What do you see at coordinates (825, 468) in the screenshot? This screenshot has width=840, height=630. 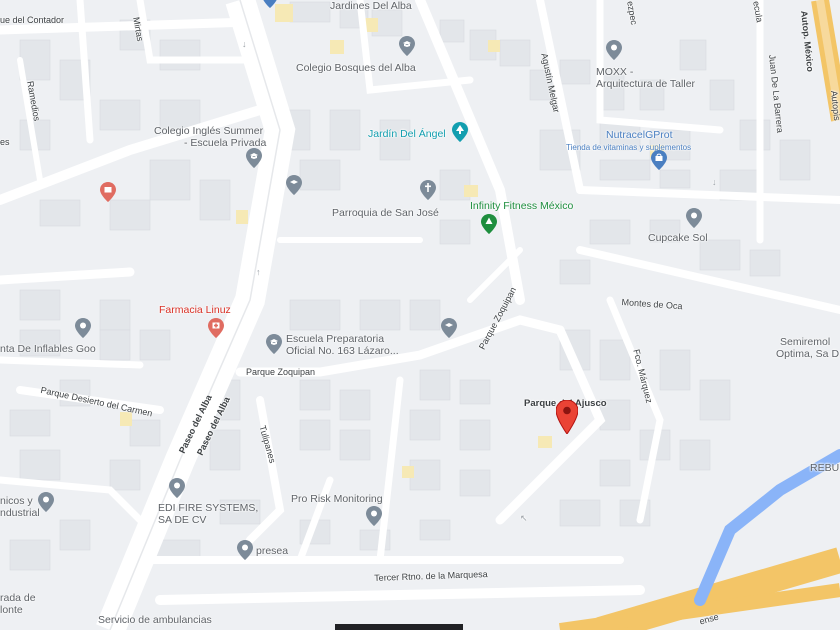 I see `label-rebu: REBU` at bounding box center [825, 468].